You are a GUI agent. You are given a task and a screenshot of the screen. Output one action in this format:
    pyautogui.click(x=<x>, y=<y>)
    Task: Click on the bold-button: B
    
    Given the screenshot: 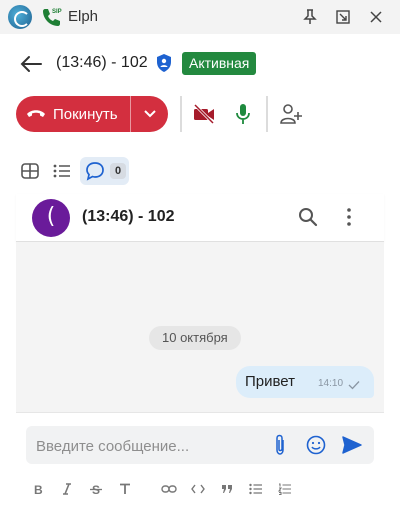 What is the action you would take?
    pyautogui.click(x=38, y=489)
    